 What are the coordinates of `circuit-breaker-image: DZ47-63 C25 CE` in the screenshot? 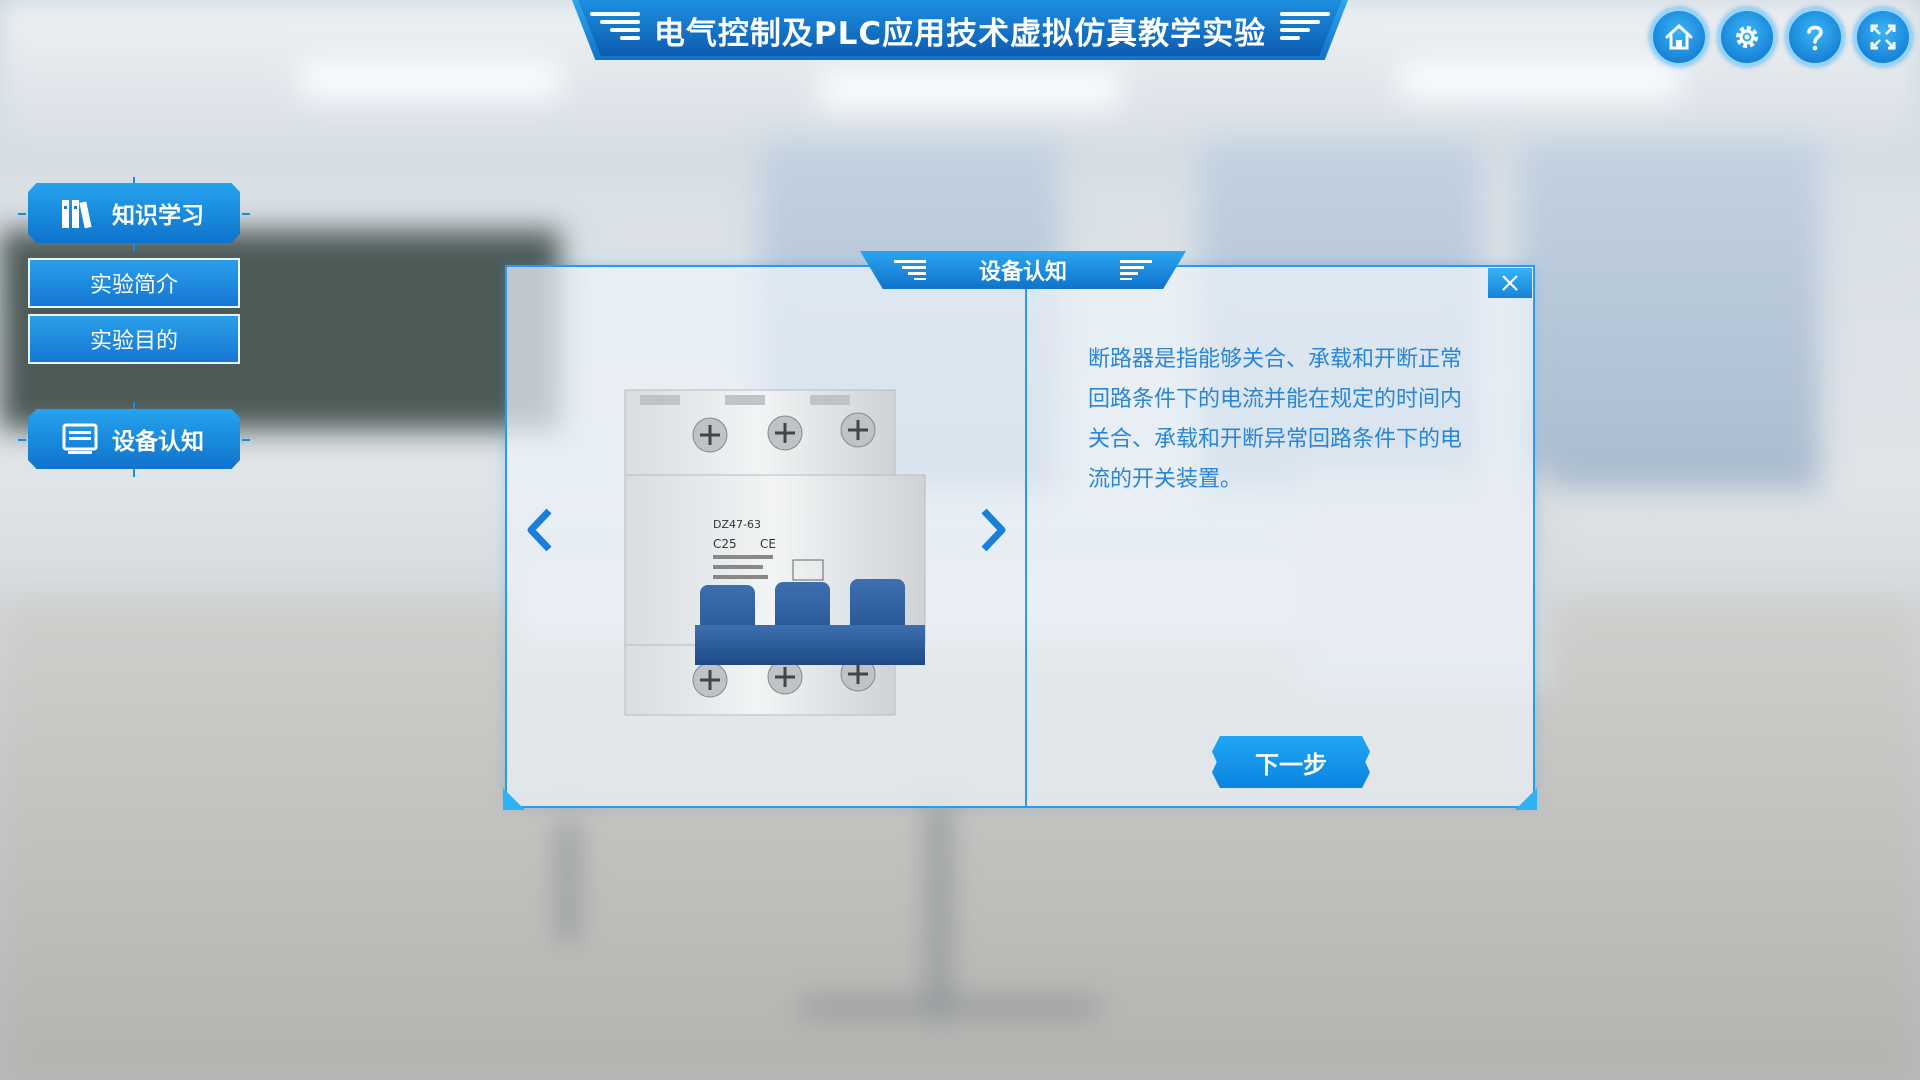 It's located at (775, 552).